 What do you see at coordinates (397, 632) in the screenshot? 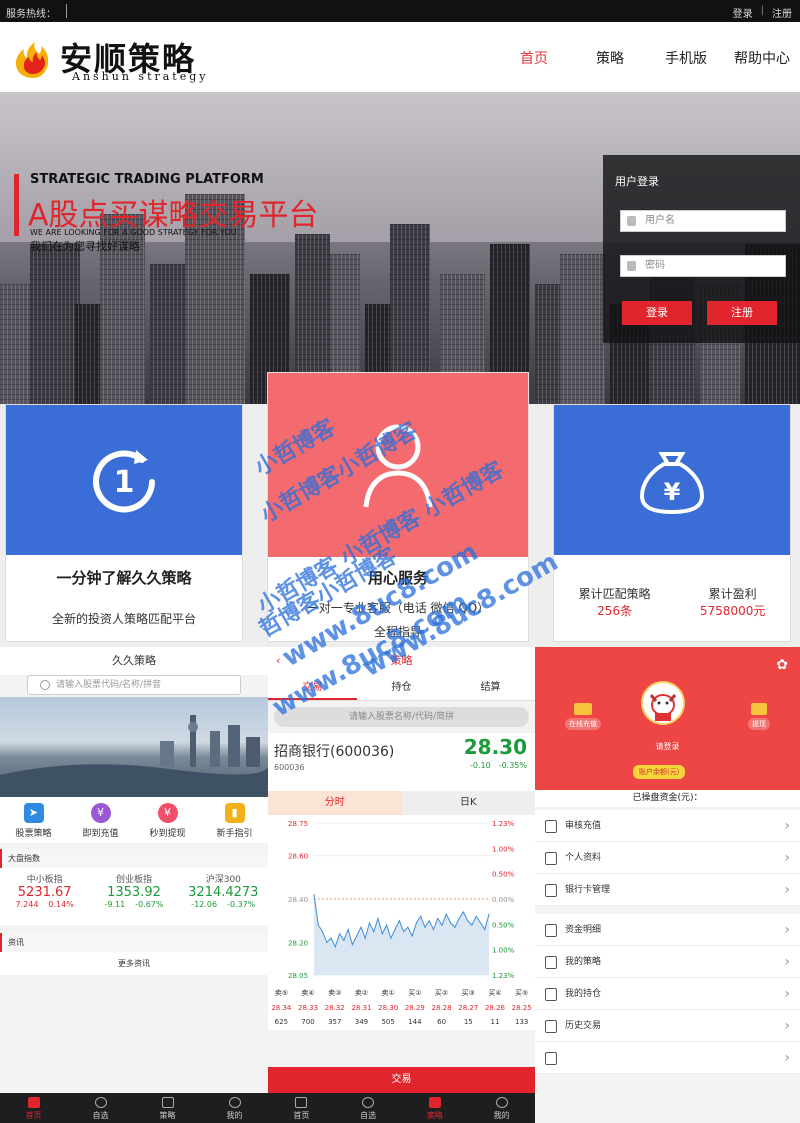
I see `feature-desc-2: 全程指导` at bounding box center [397, 632].